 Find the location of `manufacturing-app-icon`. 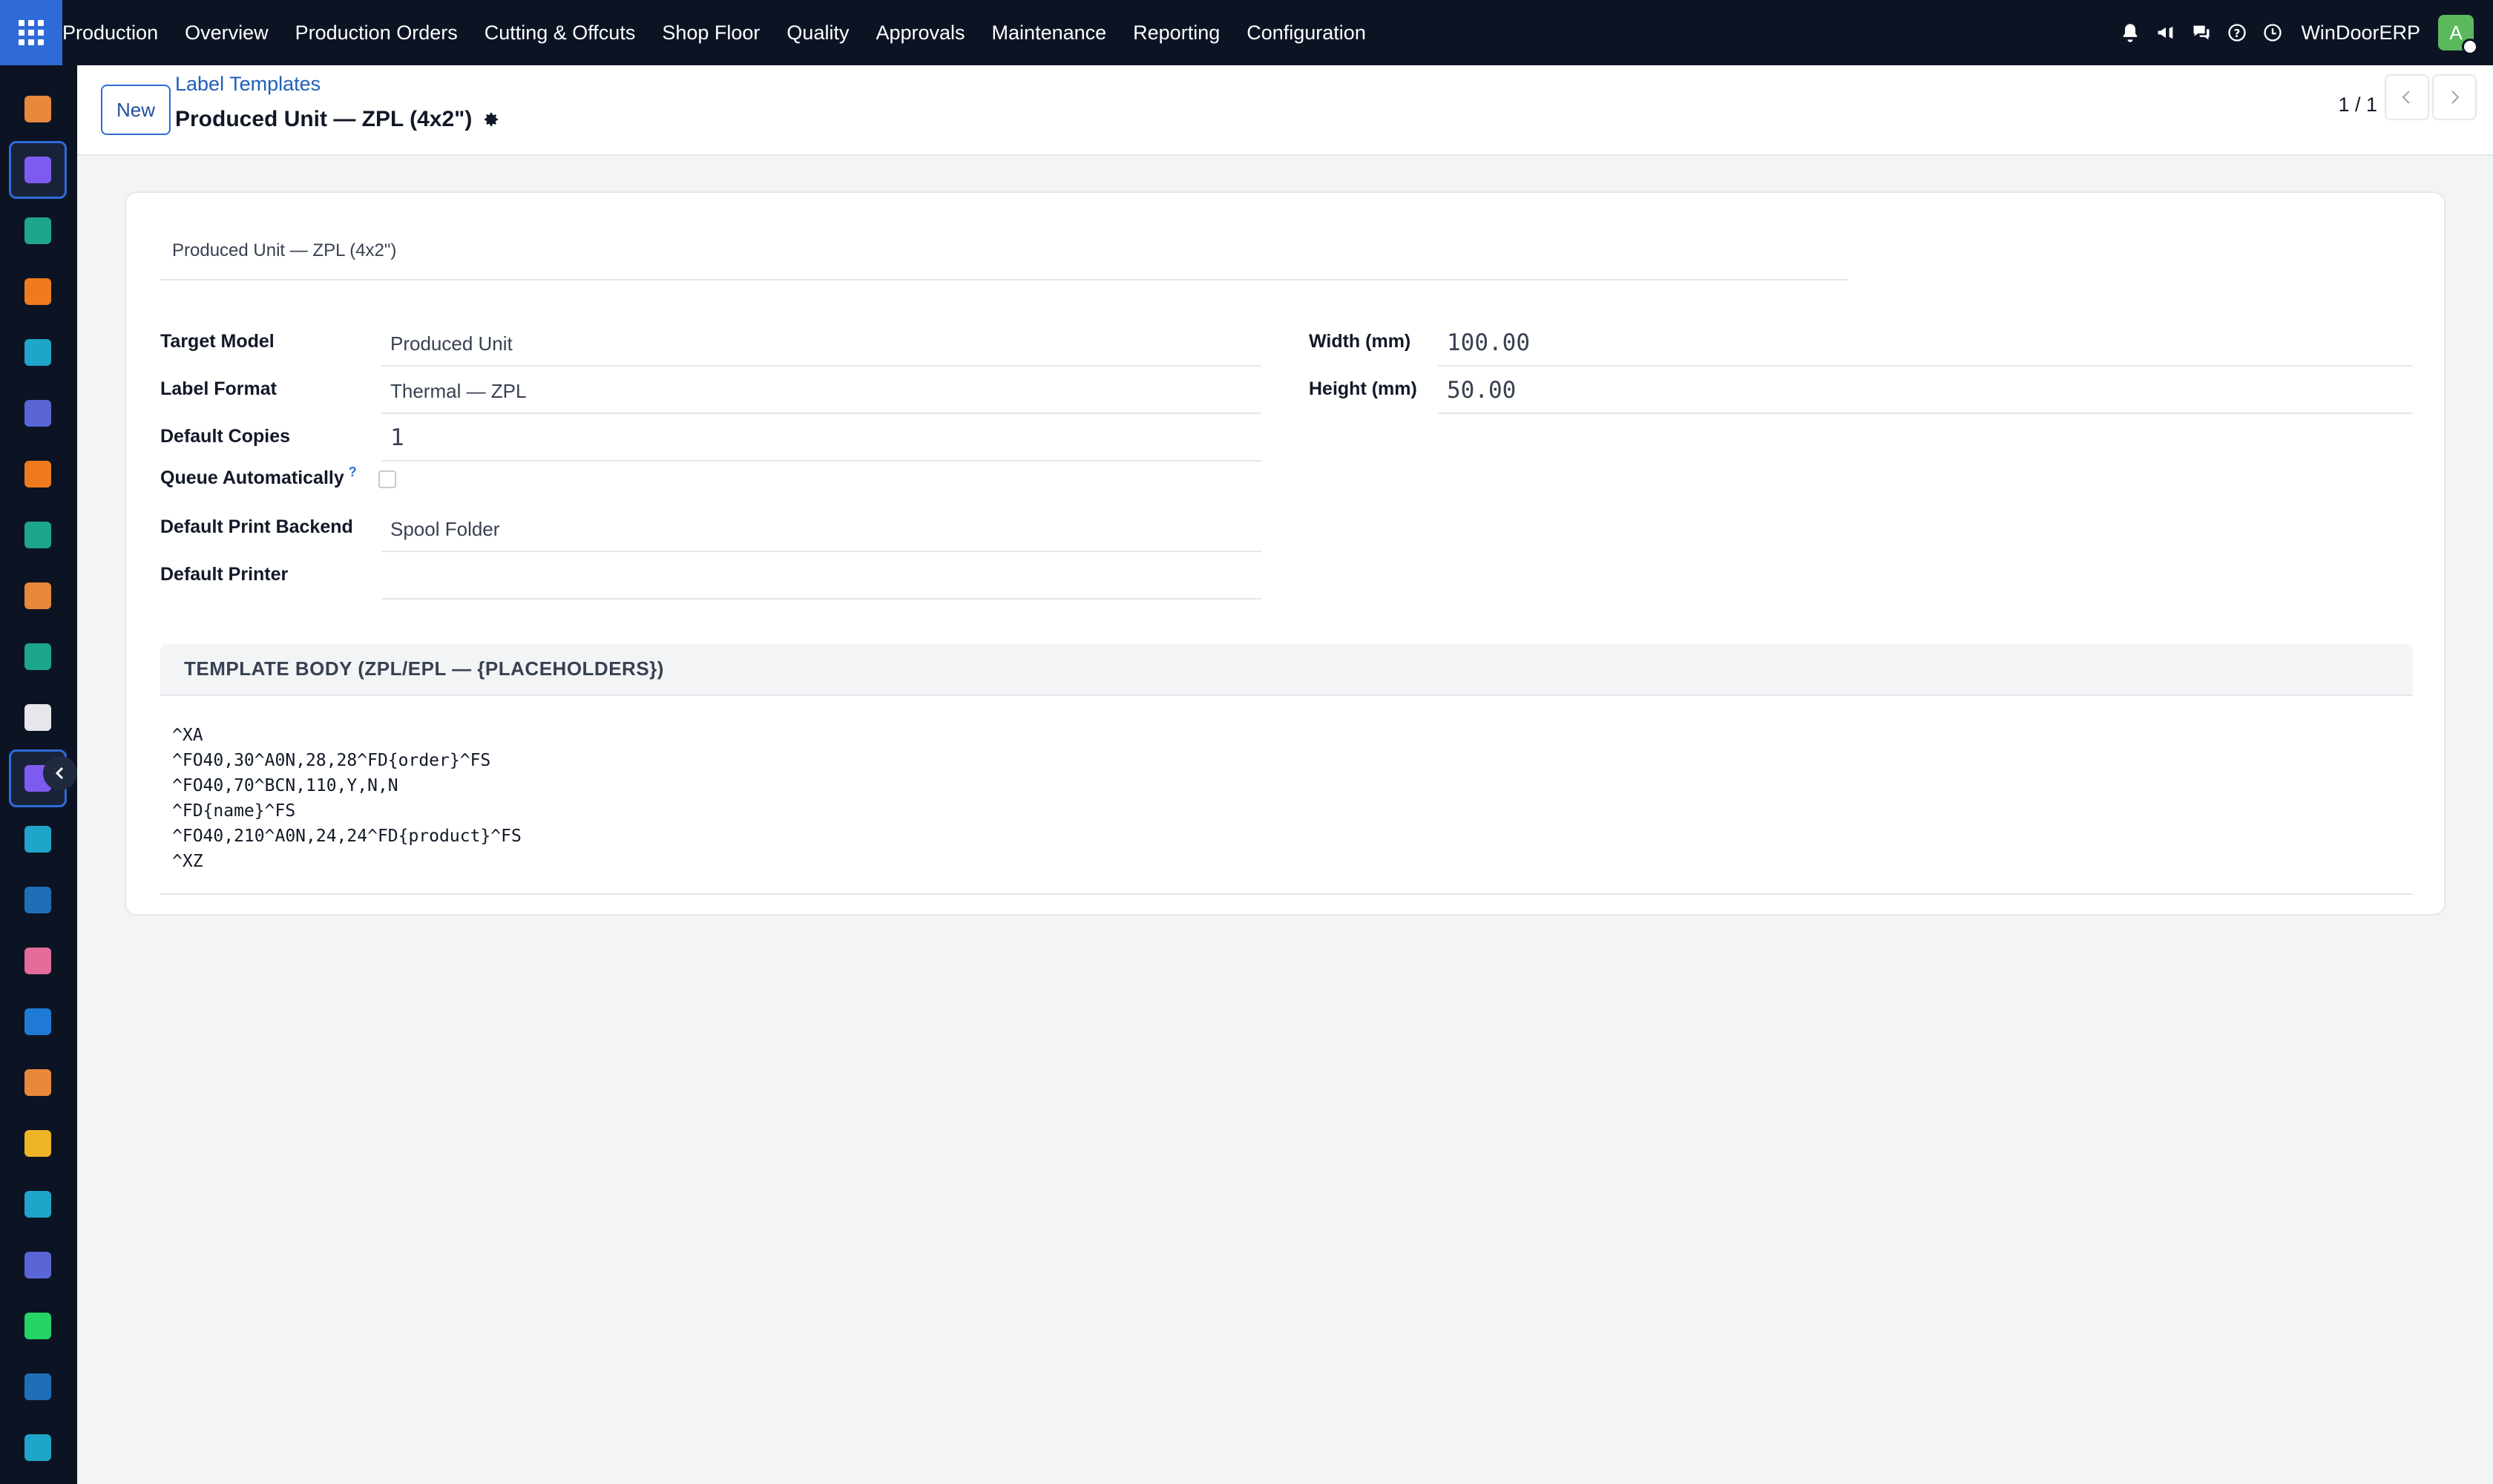

manufacturing-app-icon is located at coordinates (37, 109).